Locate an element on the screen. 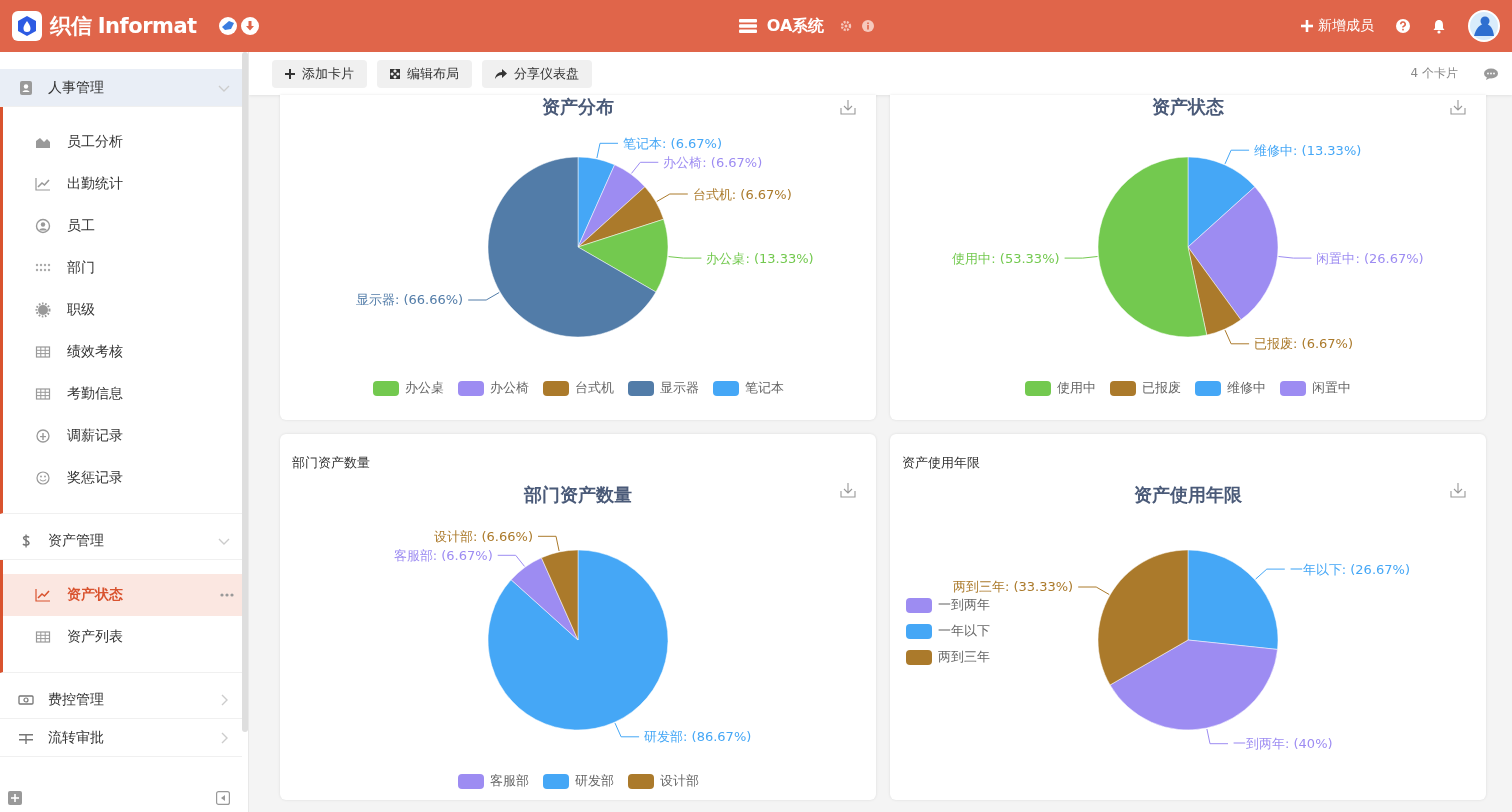 This screenshot has width=1512, height=812. add-icon is located at coordinates (15, 798).